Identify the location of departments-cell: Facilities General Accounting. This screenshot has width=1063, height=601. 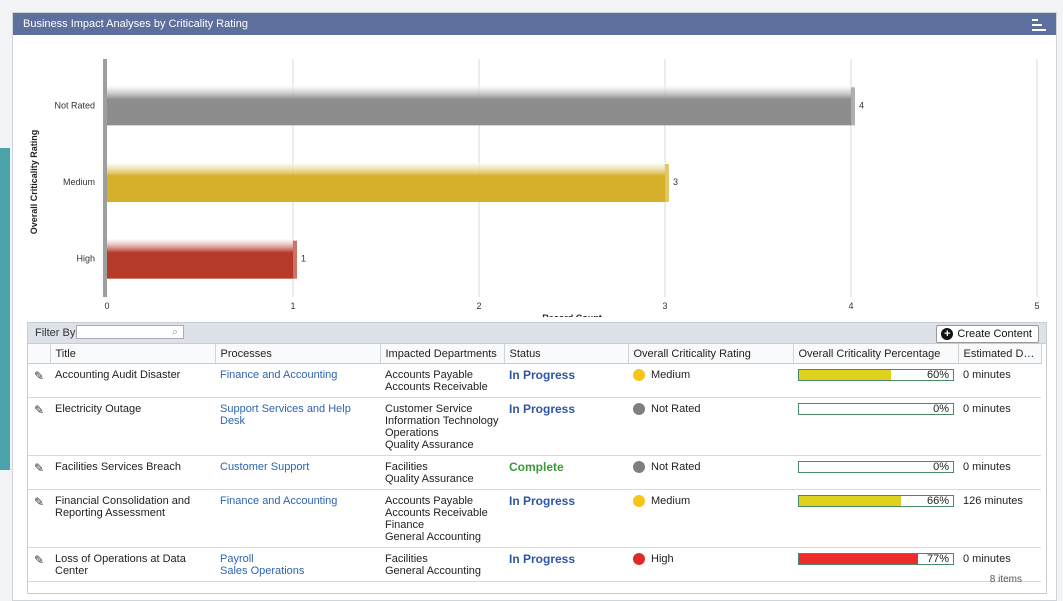
(442, 564).